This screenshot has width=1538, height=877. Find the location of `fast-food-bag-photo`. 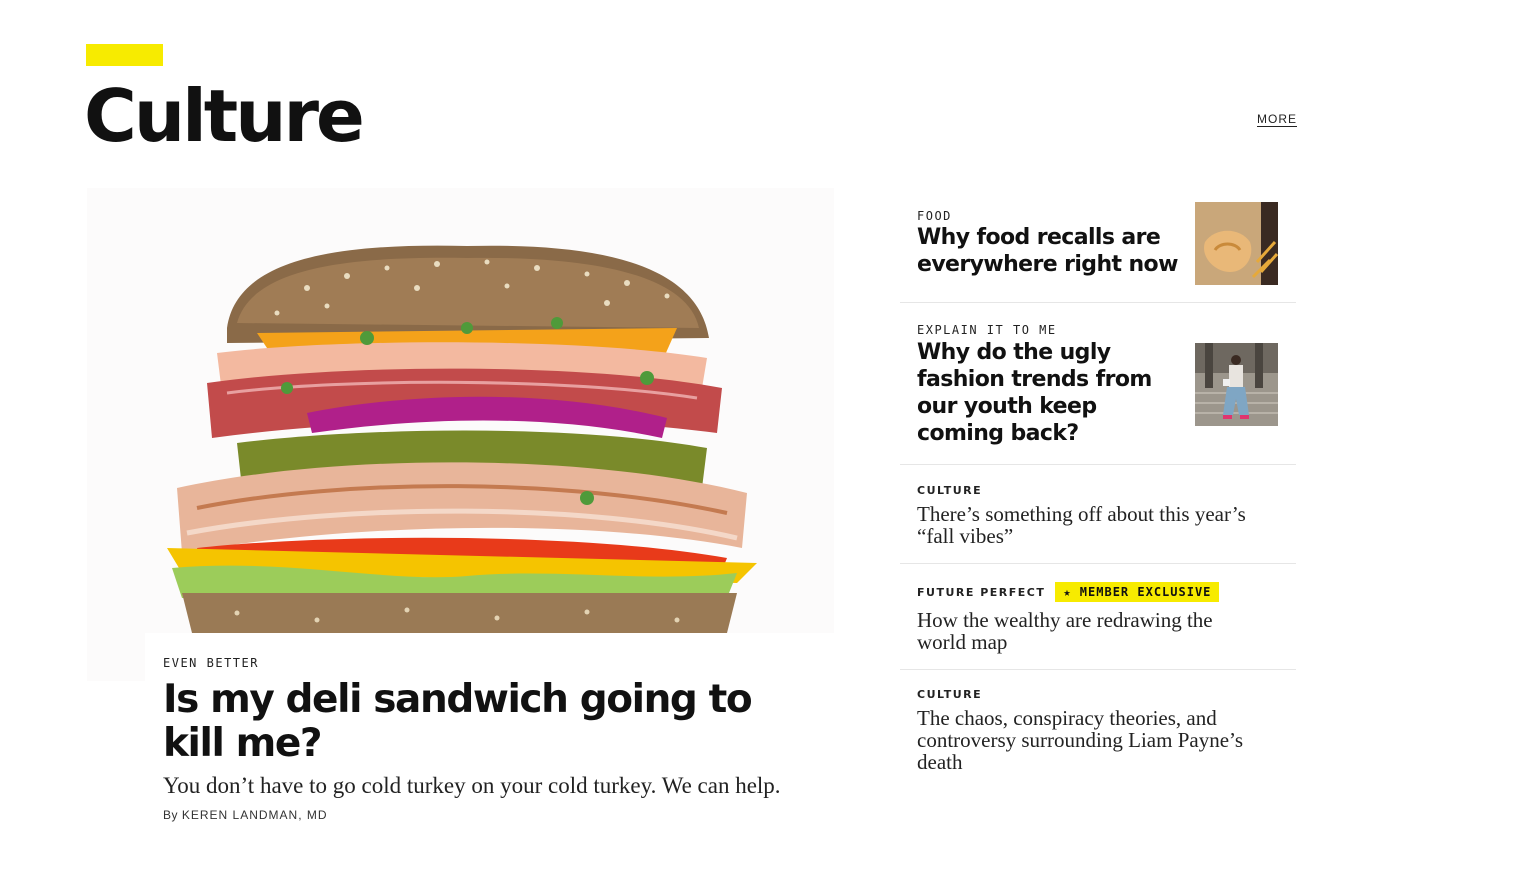

fast-food-bag-photo is located at coordinates (1236, 243).